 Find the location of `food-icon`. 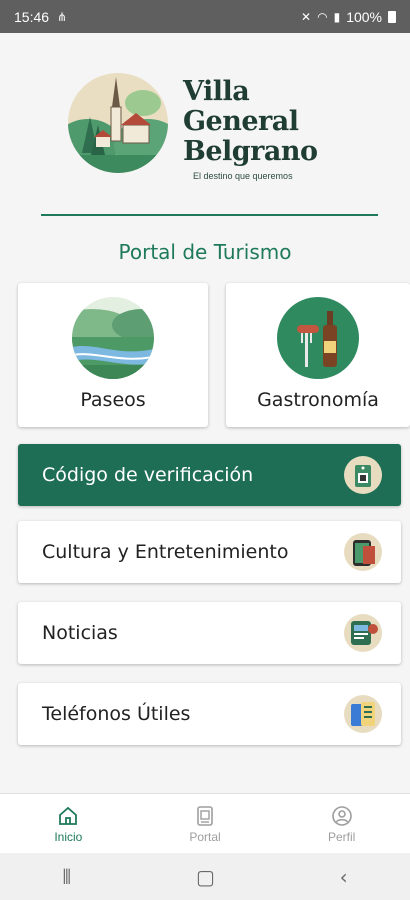

food-icon is located at coordinates (318, 338).